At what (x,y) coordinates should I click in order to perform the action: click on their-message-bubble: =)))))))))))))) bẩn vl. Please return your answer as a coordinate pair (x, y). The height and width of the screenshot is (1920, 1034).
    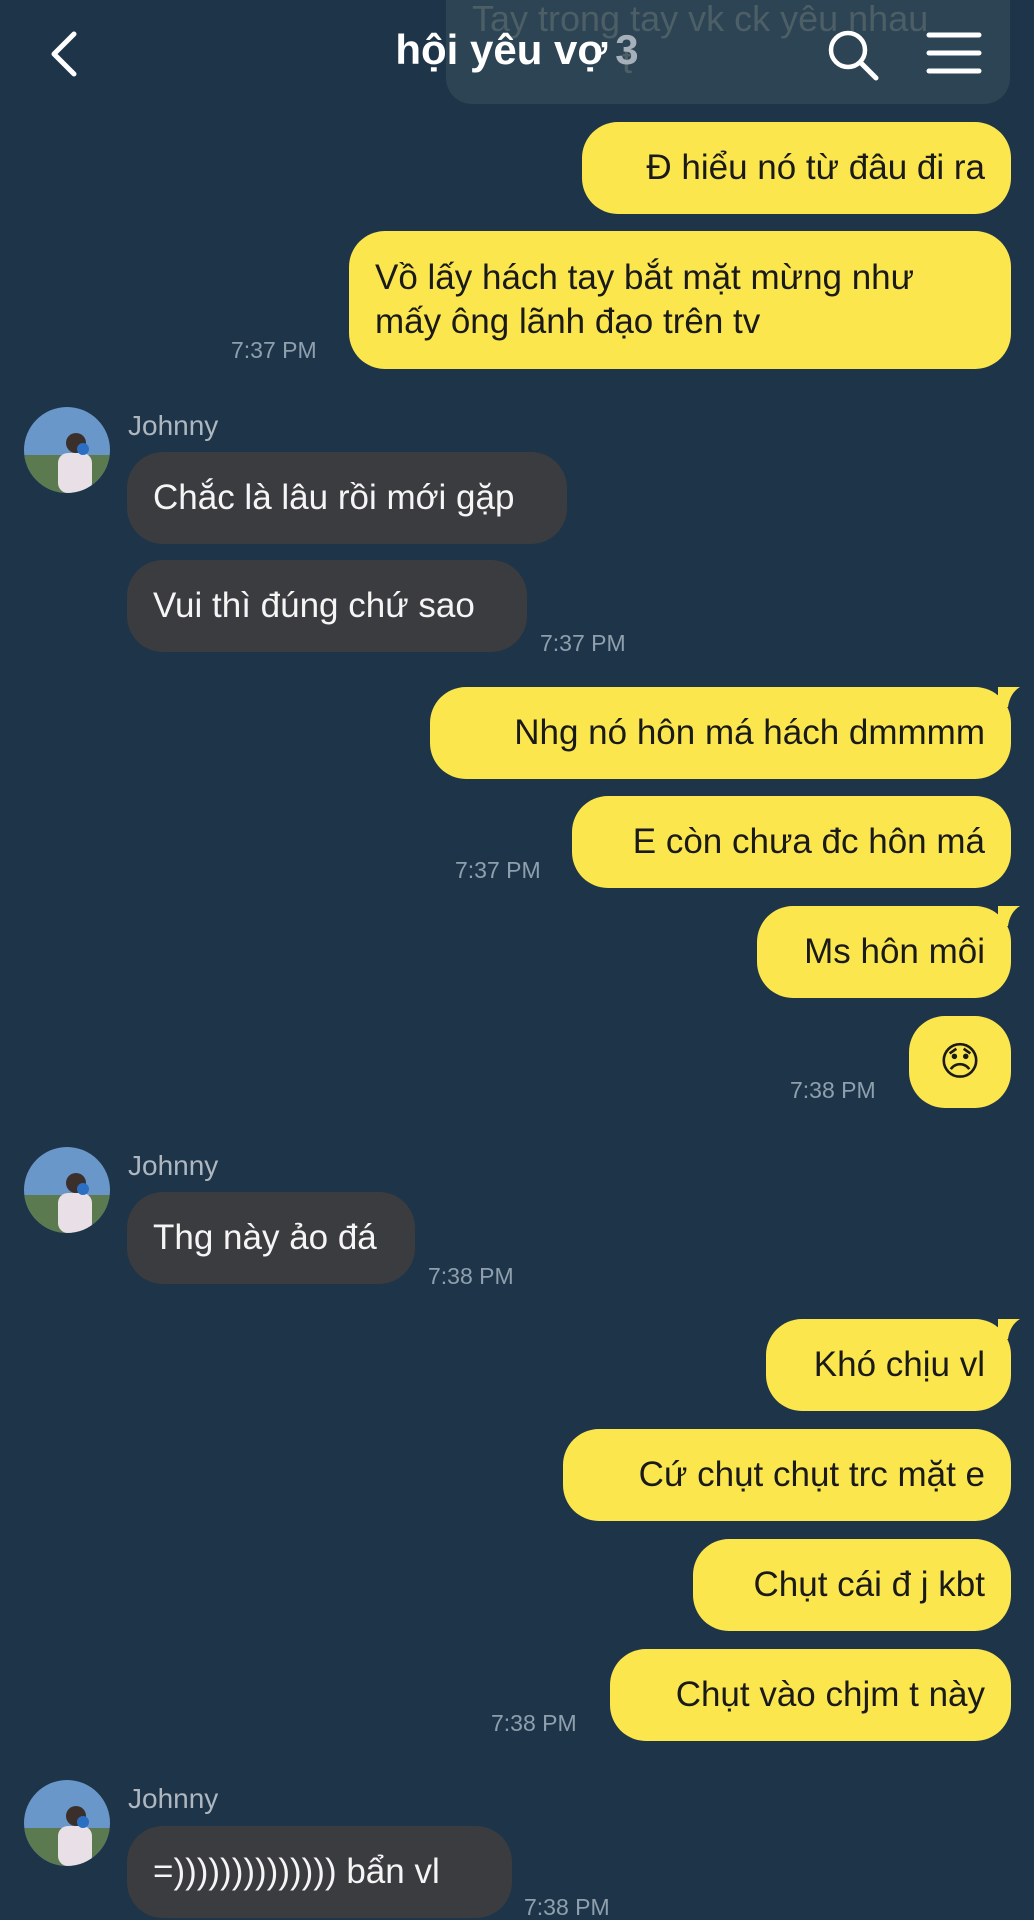
    Looking at the image, I should click on (319, 1872).